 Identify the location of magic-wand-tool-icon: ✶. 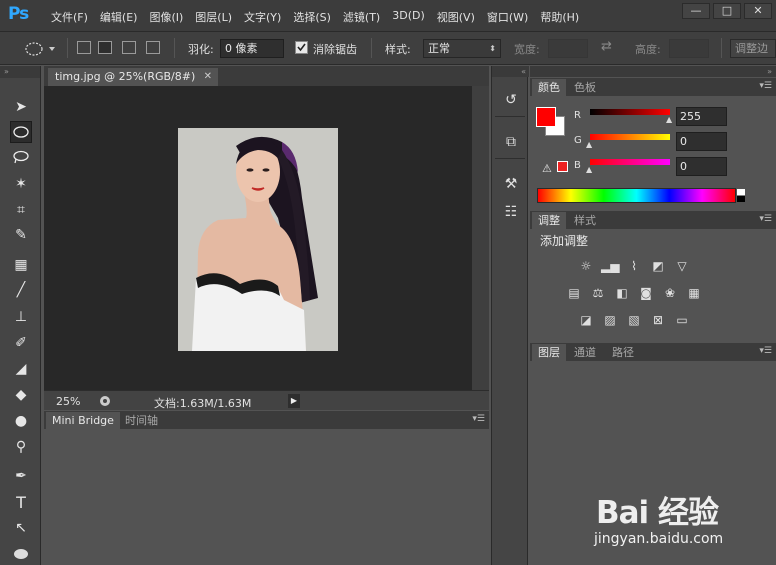
(21, 184).